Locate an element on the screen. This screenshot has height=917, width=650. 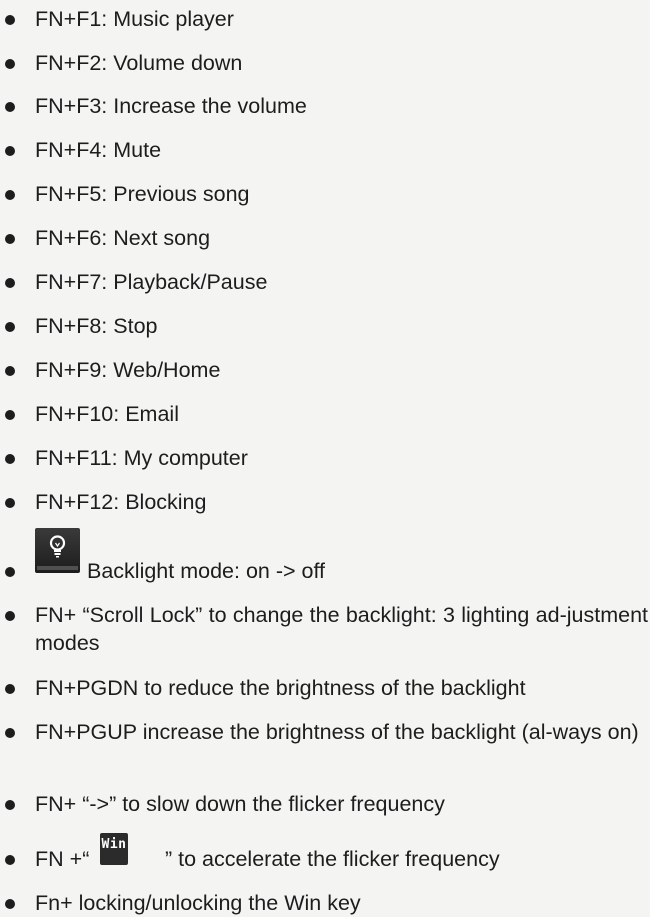
item-text: FN+F12: Blocking is located at coordinates (121, 502).